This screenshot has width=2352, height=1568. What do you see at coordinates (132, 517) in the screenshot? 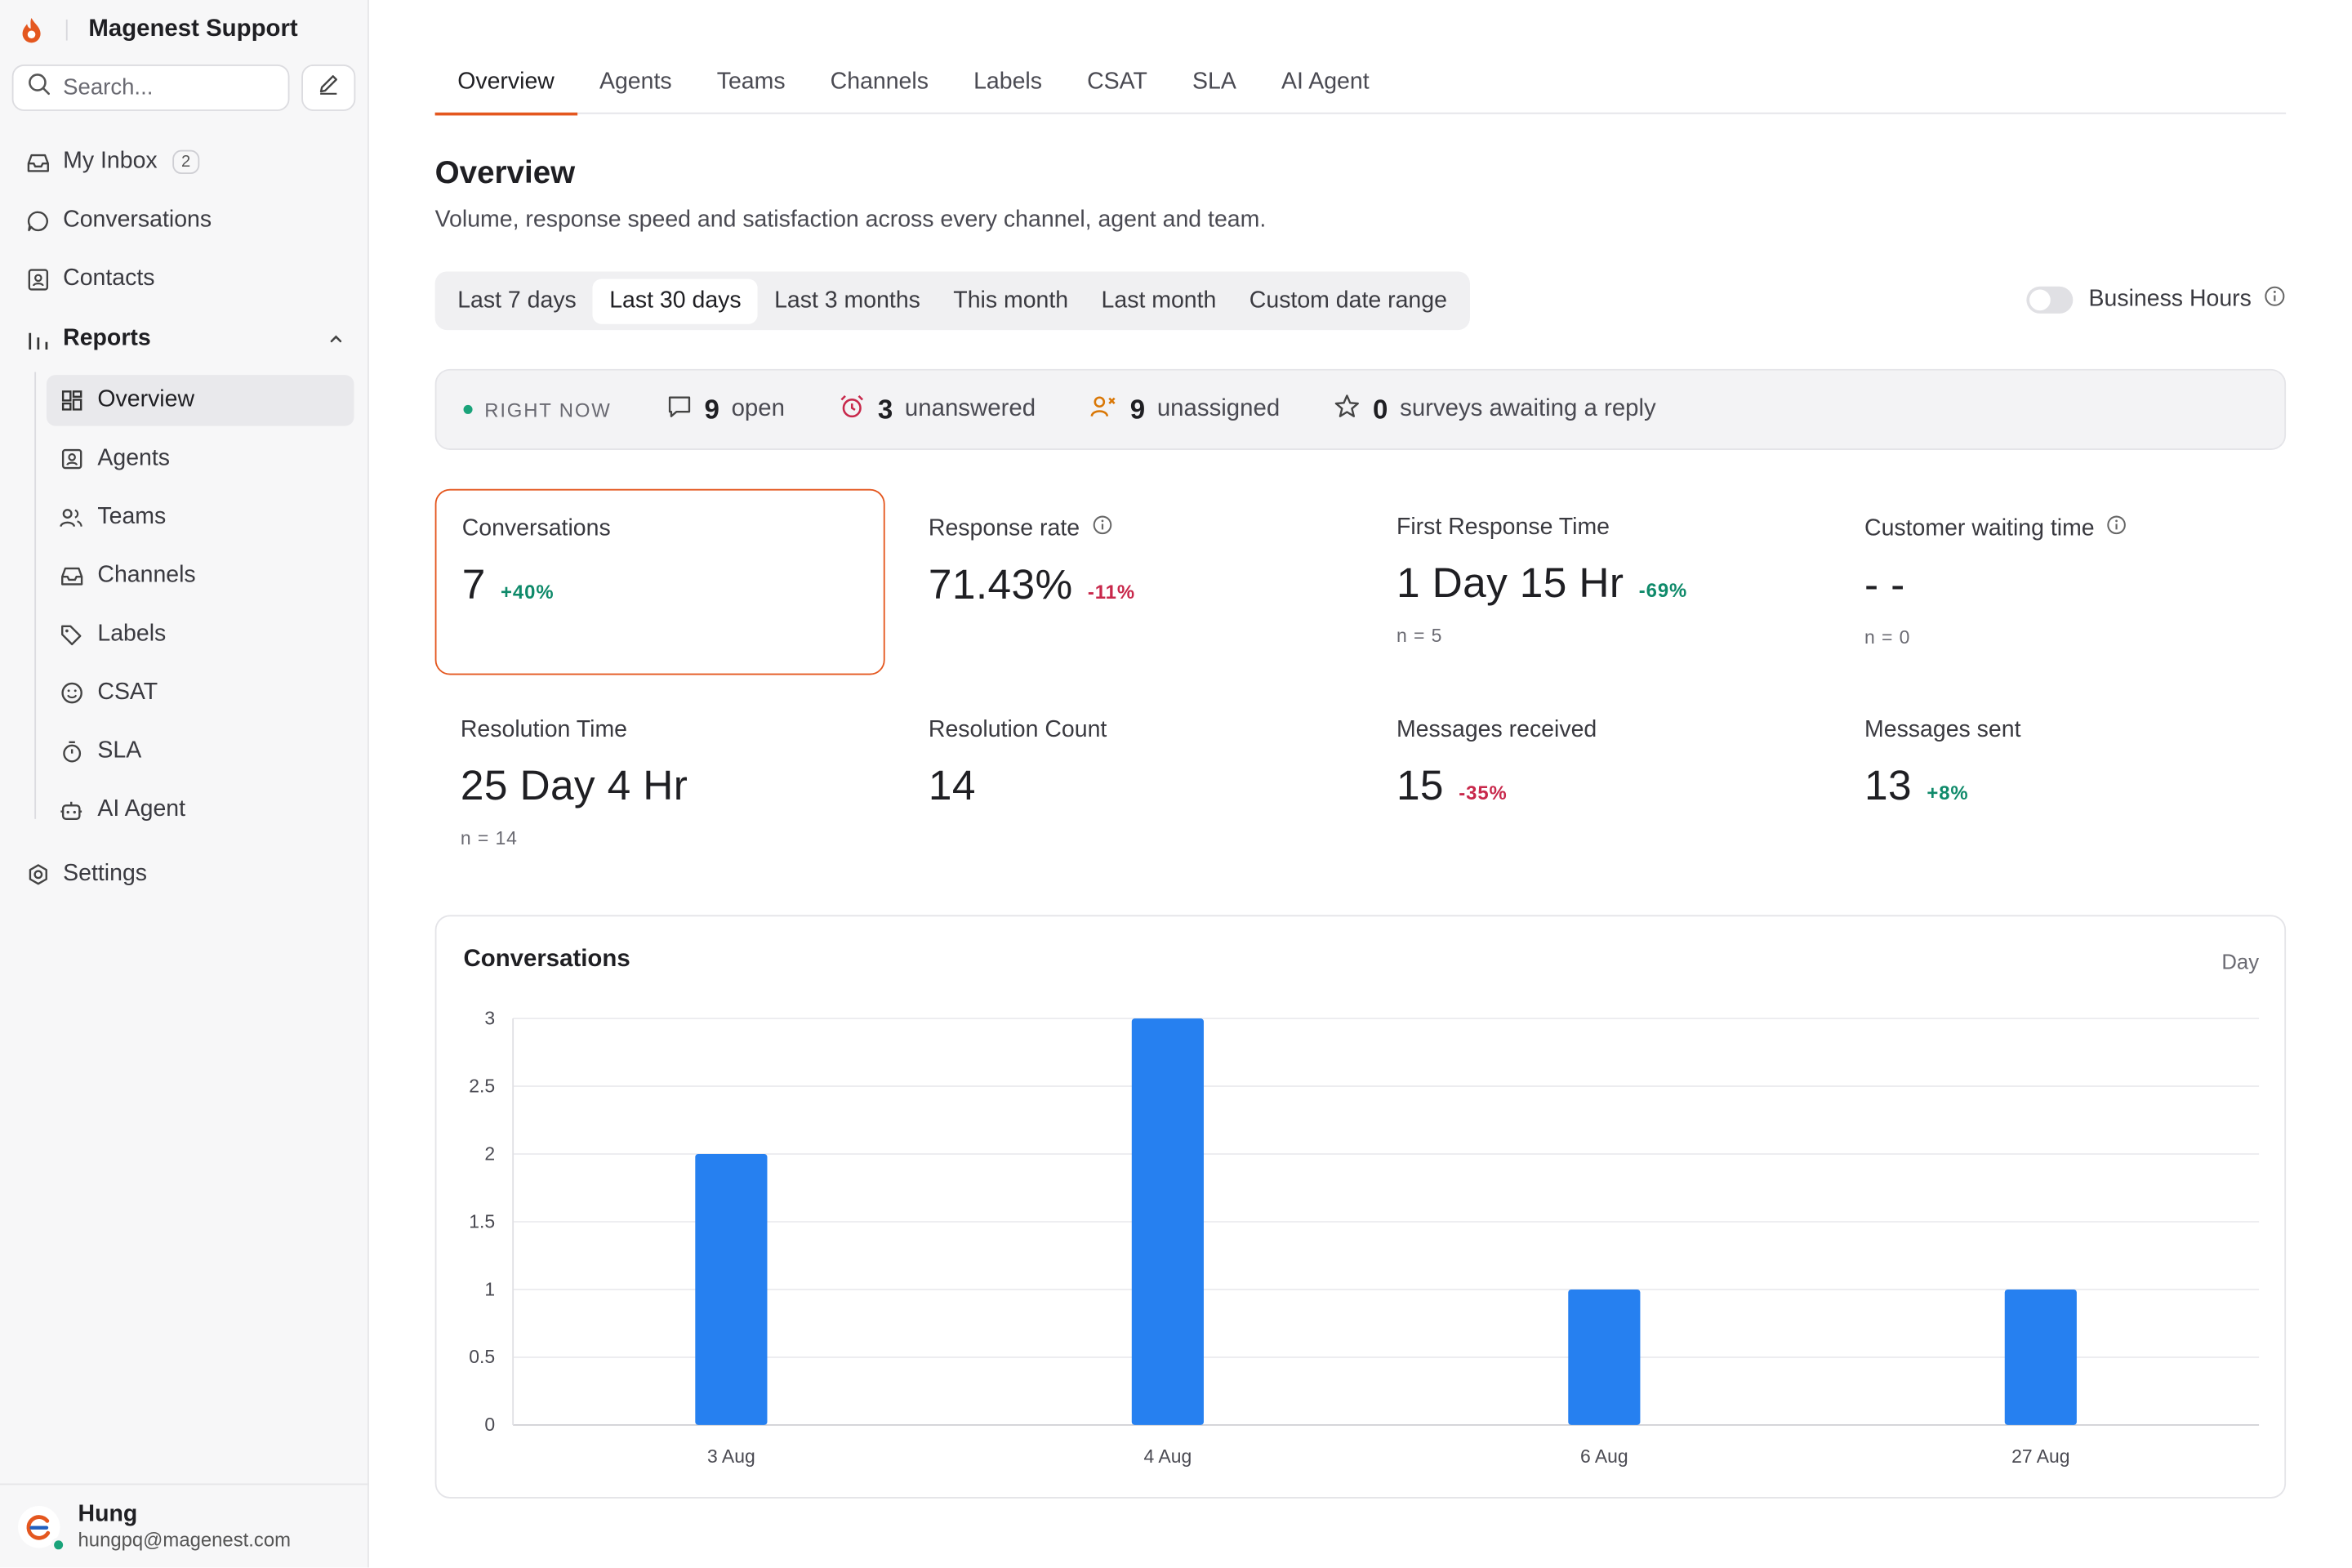
I see `sidebar-item-label: Teams` at bounding box center [132, 517].